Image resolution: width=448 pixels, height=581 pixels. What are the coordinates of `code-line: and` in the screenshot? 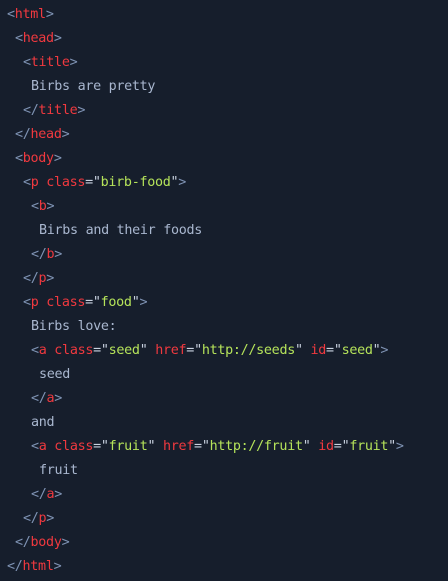 It's located at (227, 423).